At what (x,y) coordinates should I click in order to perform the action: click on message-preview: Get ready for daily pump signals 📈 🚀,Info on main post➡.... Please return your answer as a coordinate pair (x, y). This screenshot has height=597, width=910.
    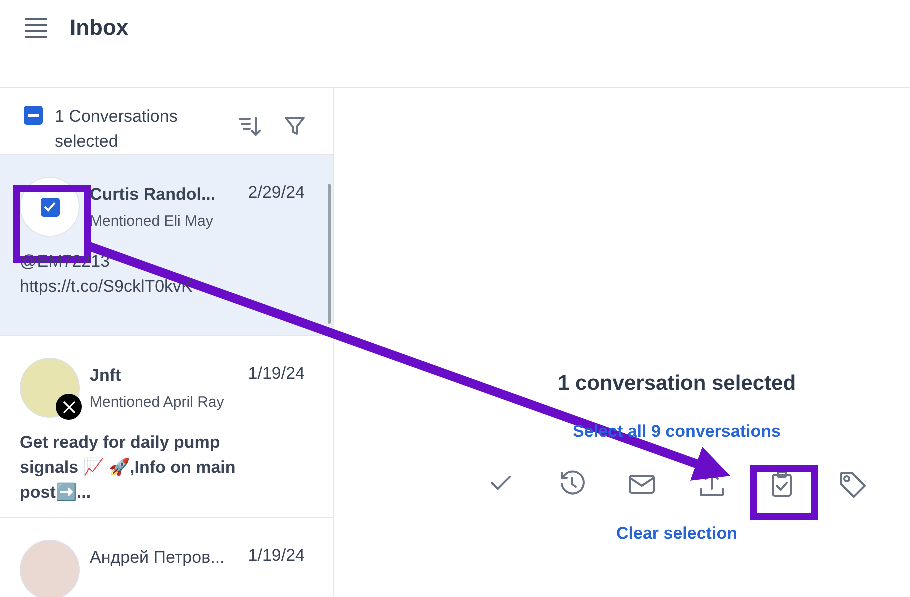
    Looking at the image, I should click on (128, 468).